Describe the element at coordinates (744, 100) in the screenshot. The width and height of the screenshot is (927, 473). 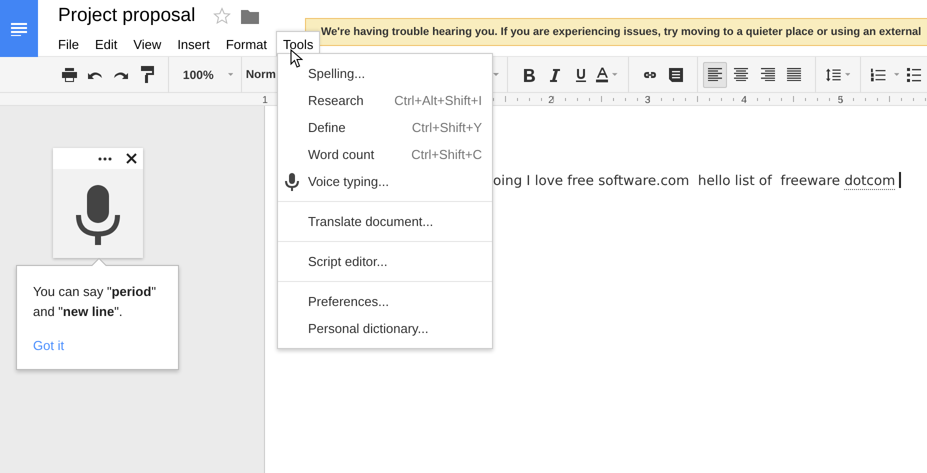
I see `ruler-number: 4` at that location.